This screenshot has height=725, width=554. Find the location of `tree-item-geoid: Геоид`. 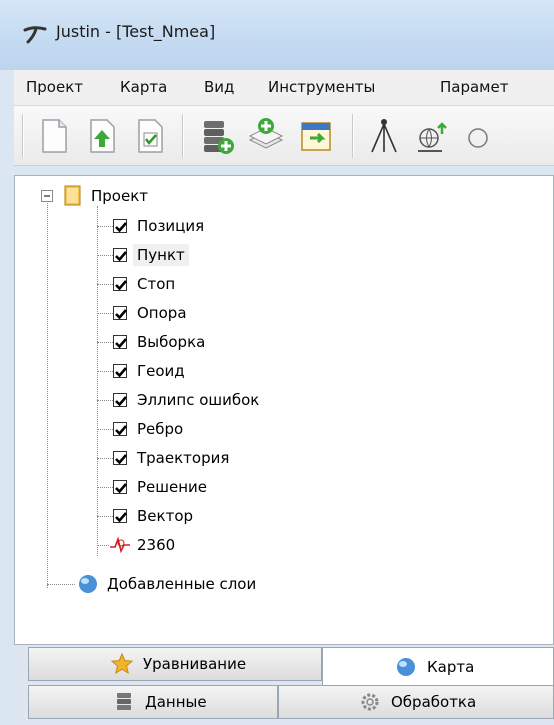

tree-item-geoid: Геоид is located at coordinates (141, 371).